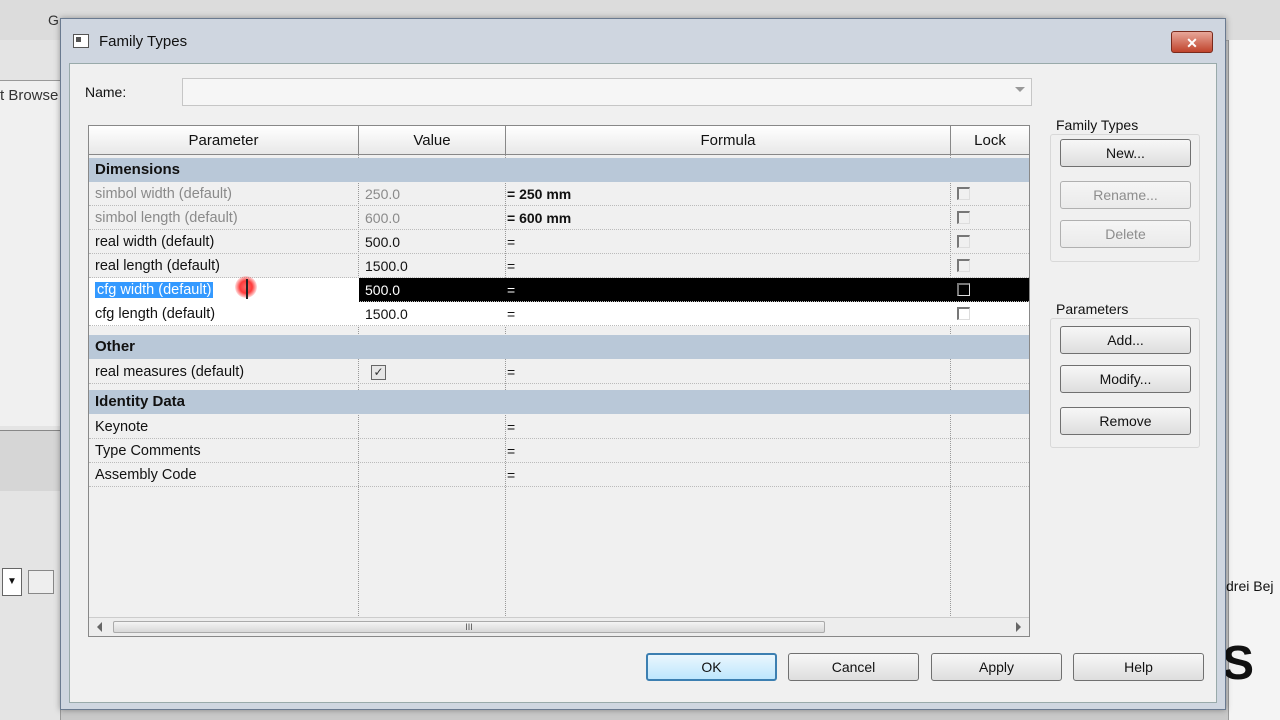 The width and height of the screenshot is (1280, 720). I want to click on chevron-down-icon, so click(1020, 89).